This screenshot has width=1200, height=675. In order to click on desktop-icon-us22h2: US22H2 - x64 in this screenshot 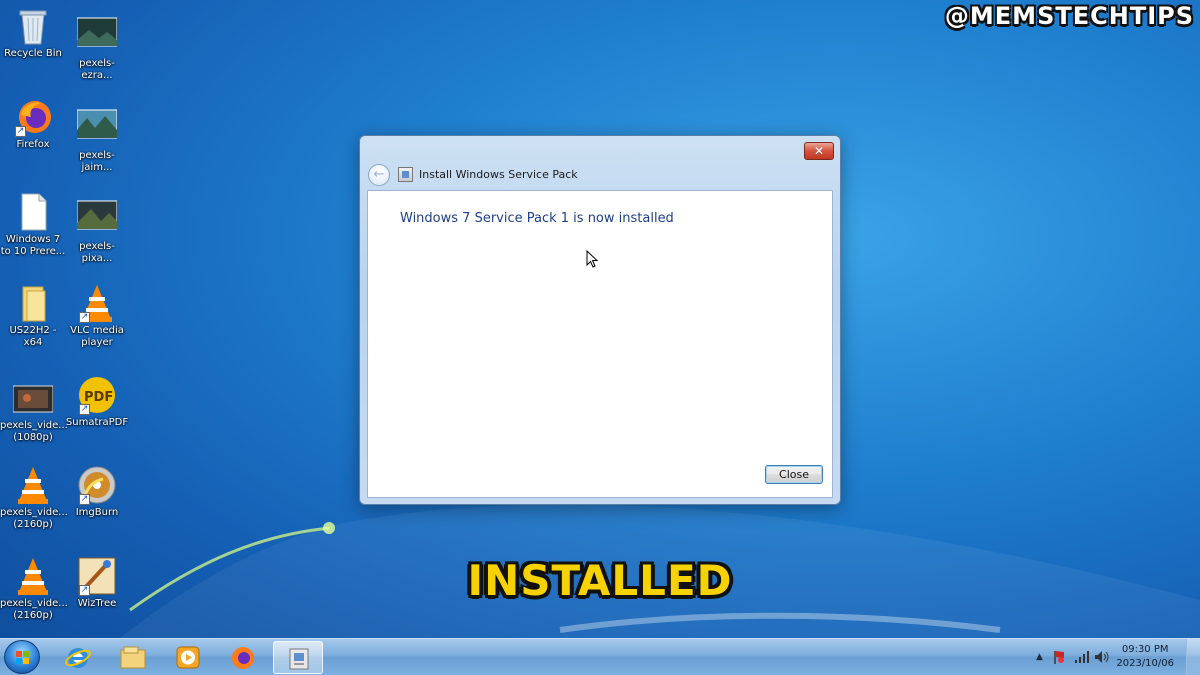, I will do `click(33, 316)`.